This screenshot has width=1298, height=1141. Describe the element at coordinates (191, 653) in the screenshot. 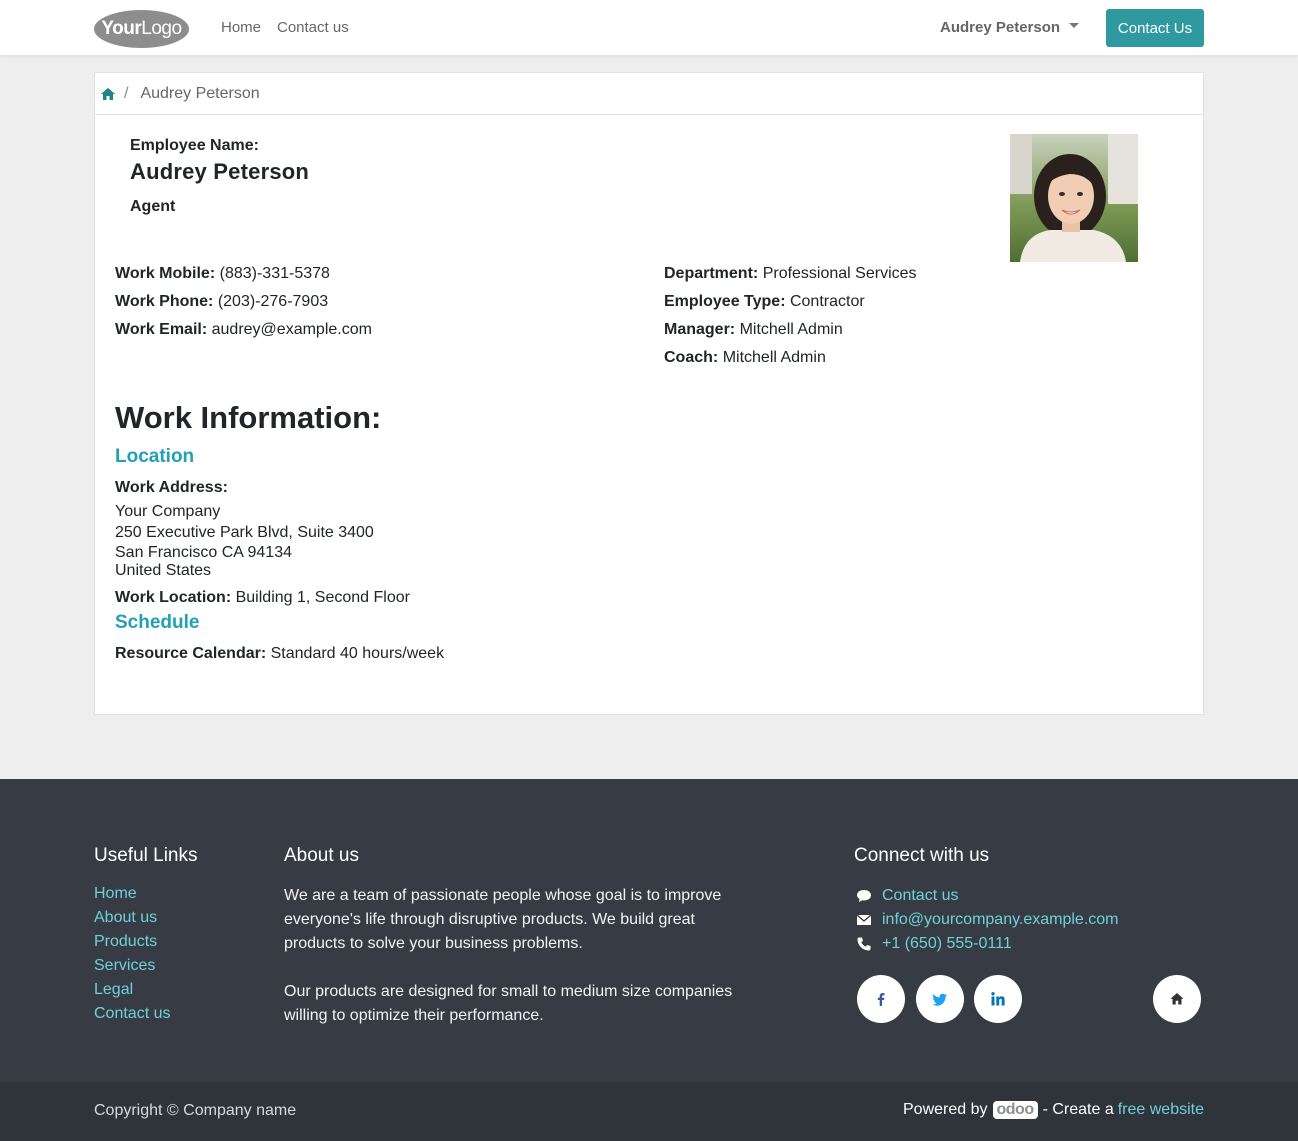

I see `field-label: Resource Calendar:` at that location.